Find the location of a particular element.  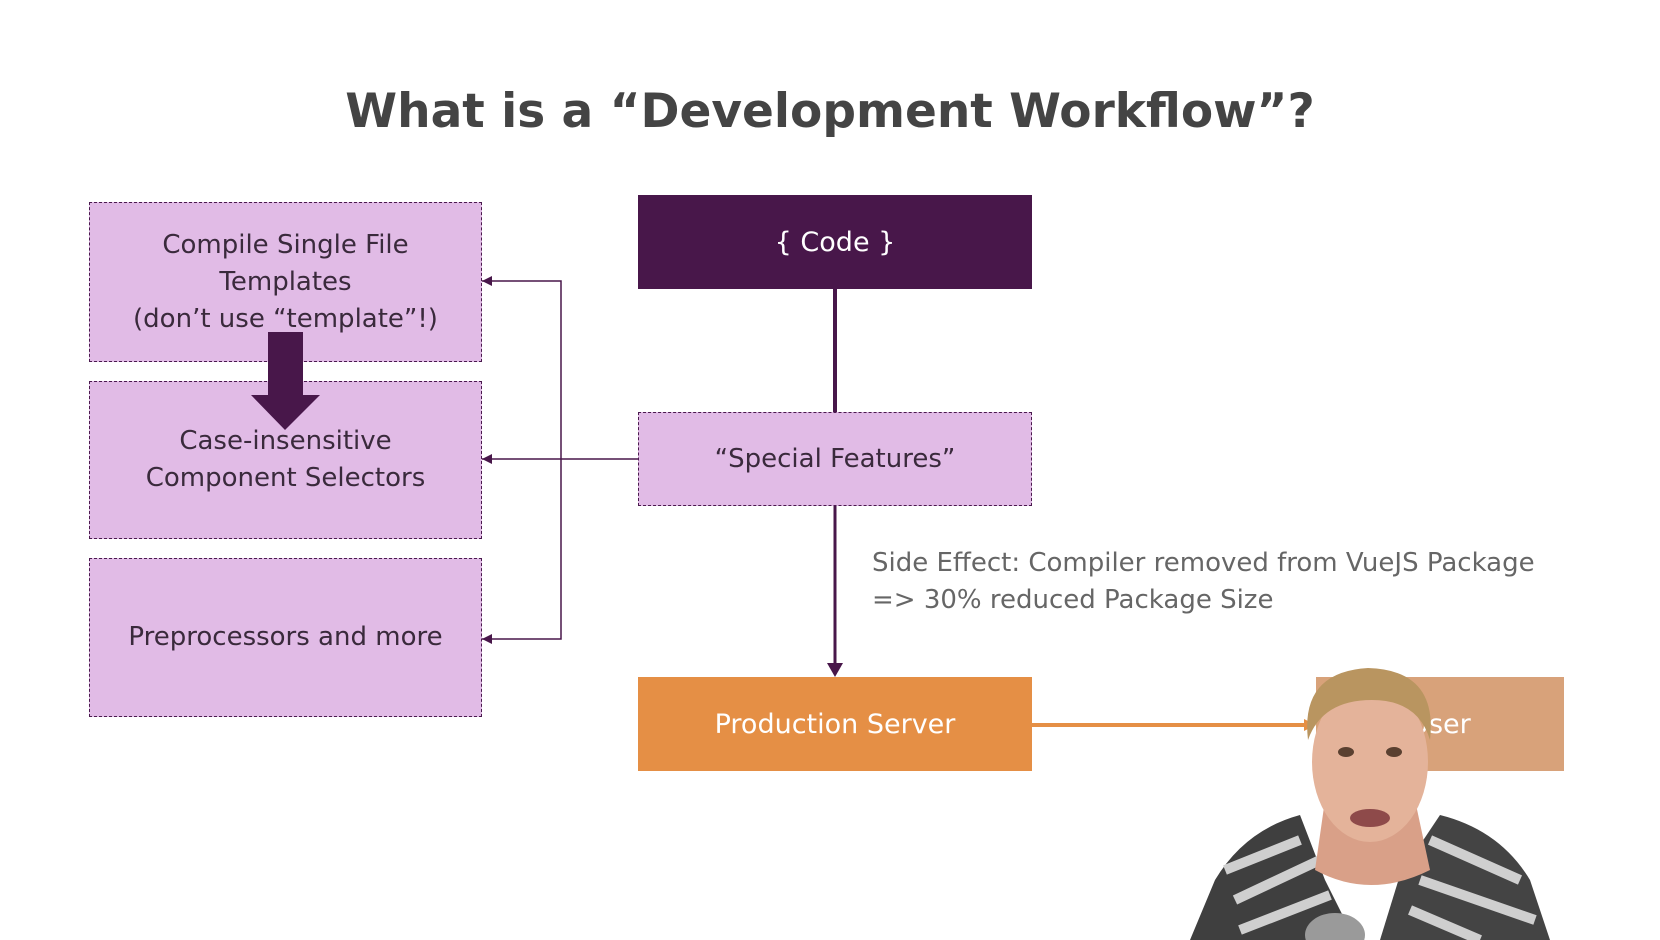

presenter-video-overlay is located at coordinates (1370, 804).